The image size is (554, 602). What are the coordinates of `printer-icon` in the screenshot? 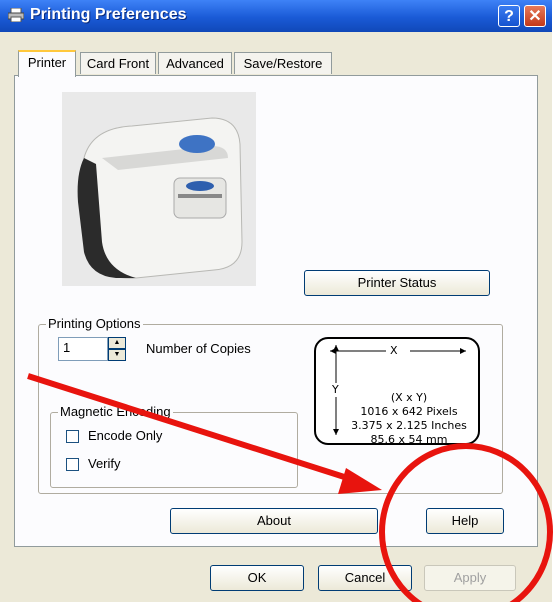 It's located at (16, 15).